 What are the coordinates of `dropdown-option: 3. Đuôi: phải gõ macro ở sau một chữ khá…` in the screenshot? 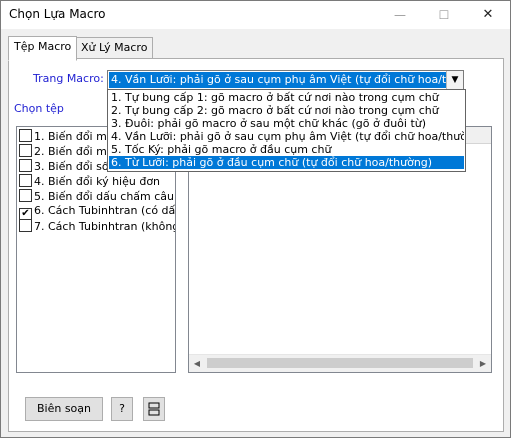 It's located at (286, 123).